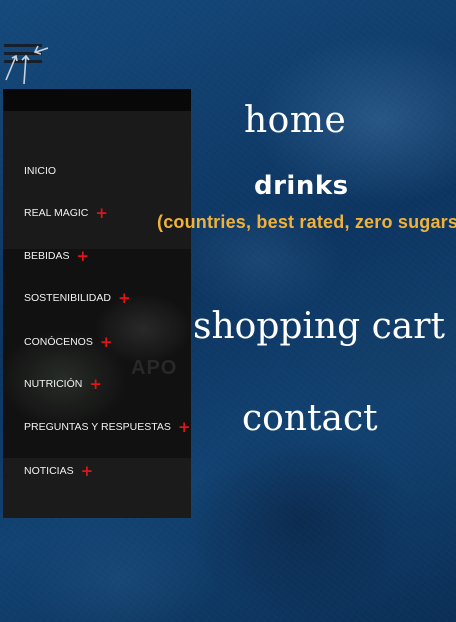  What do you see at coordinates (97, 427) in the screenshot?
I see `menu-item-label: PREGUNTAS Y RESPUESTAS` at bounding box center [97, 427].